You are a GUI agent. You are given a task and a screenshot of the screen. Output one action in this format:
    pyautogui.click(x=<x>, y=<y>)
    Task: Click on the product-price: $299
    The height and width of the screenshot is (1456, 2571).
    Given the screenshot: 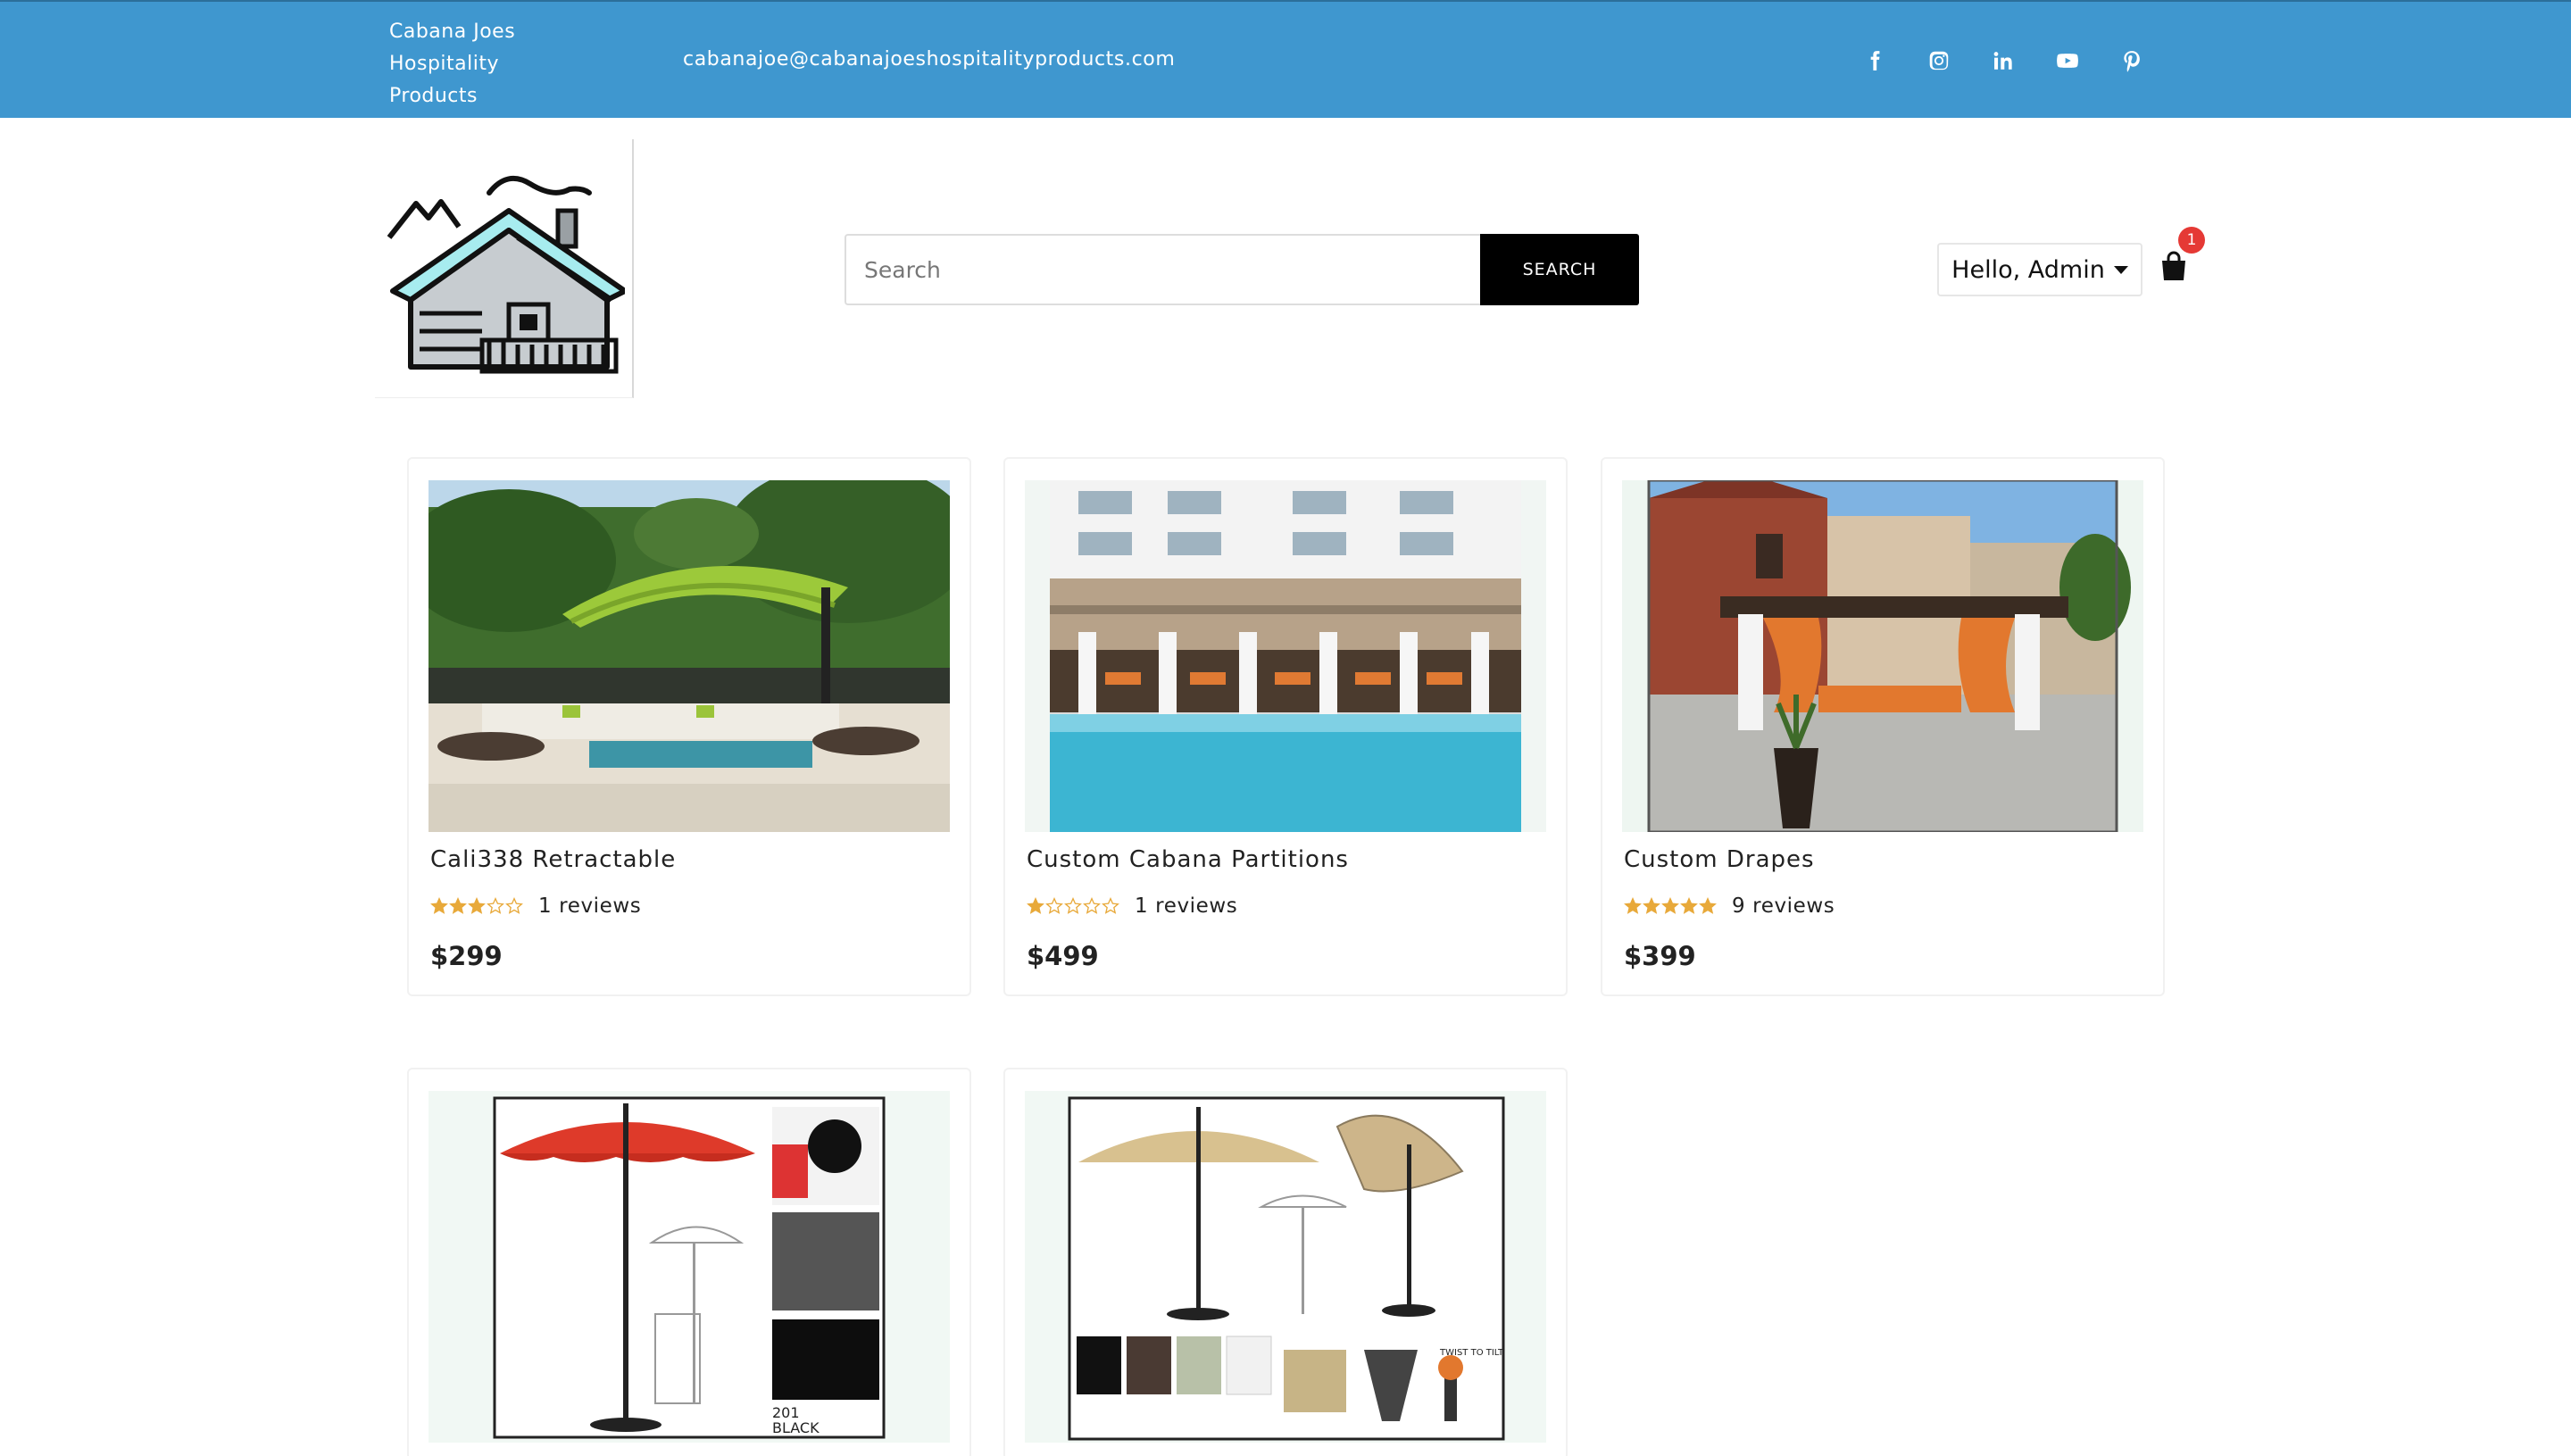 What is the action you would take?
    pyautogui.click(x=466, y=956)
    